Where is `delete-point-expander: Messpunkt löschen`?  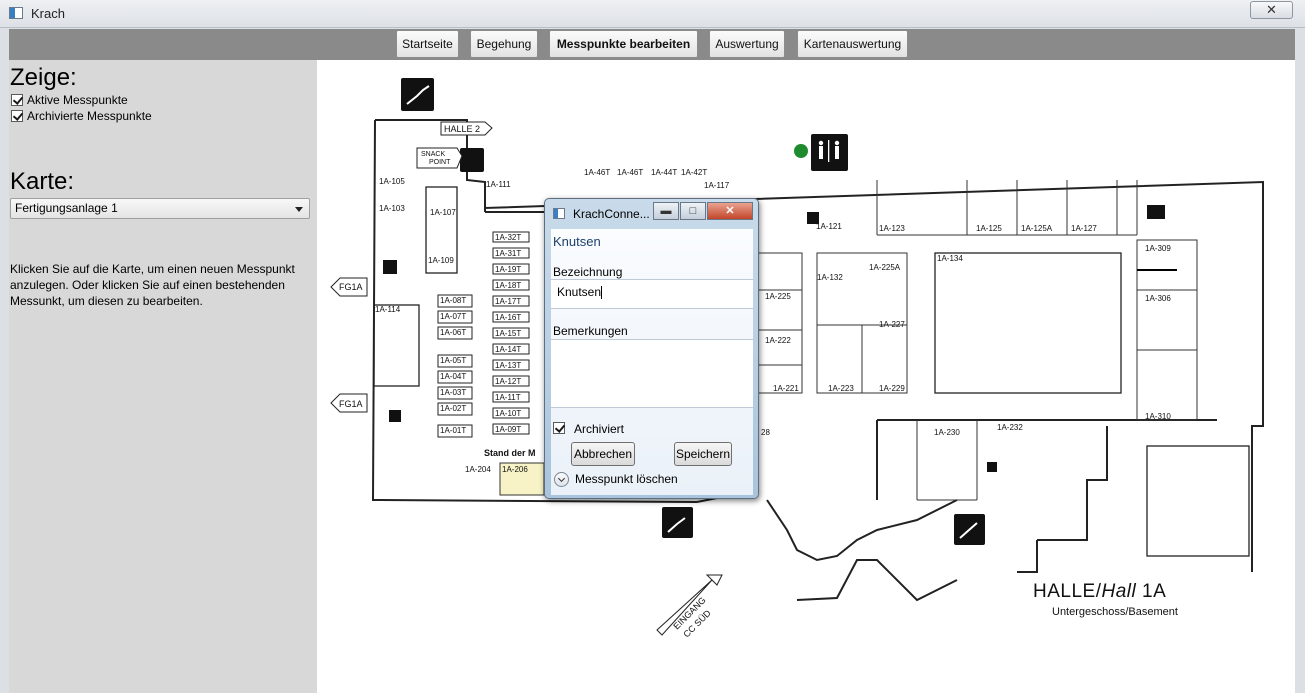
delete-point-expander: Messpunkt löschen is located at coordinates (616, 480).